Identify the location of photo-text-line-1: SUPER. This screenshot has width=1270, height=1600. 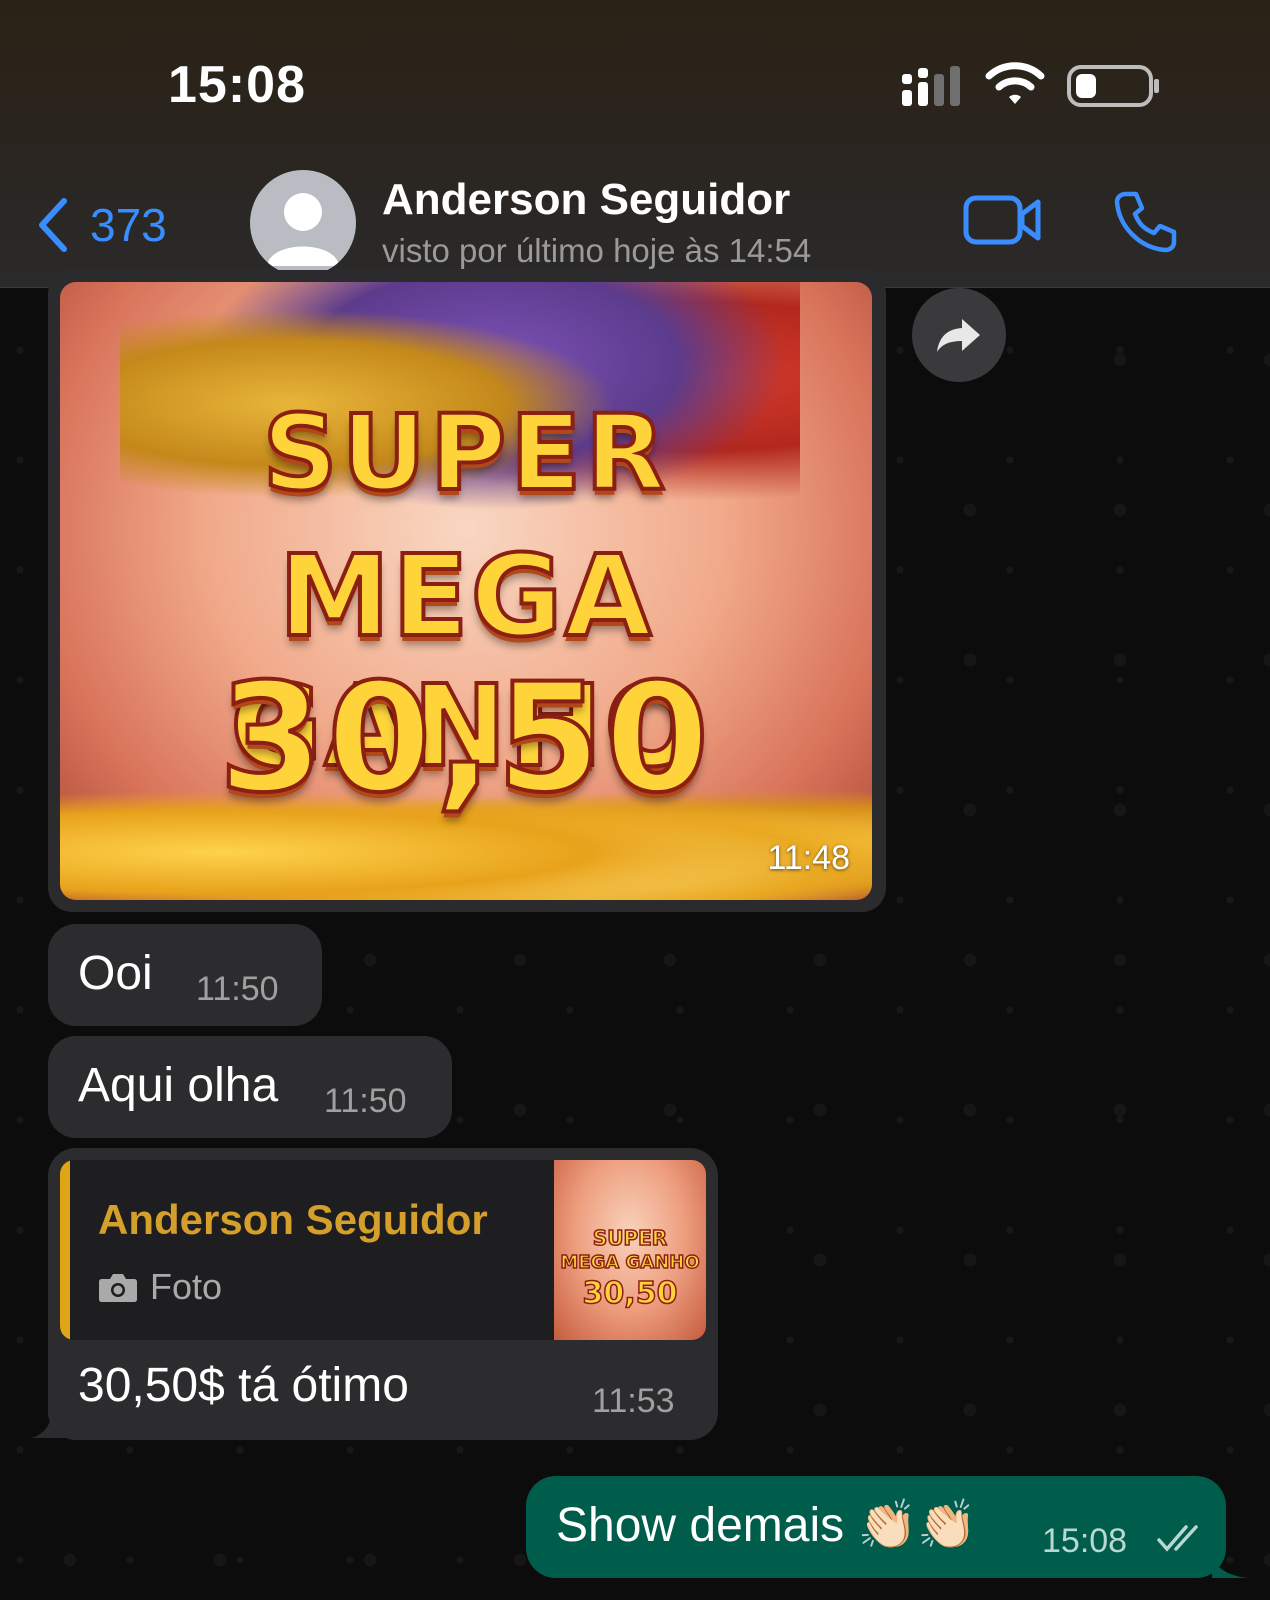
(465, 453).